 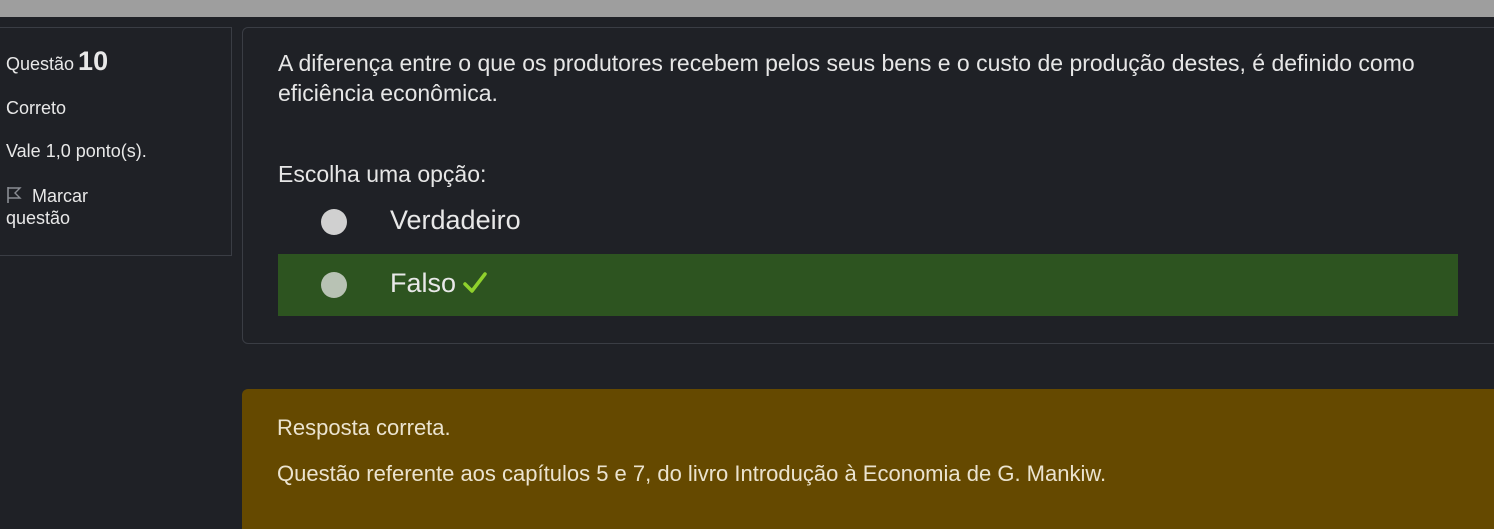 What do you see at coordinates (382, 174) in the screenshot?
I see `answer-prompt: Escolha uma opção:` at bounding box center [382, 174].